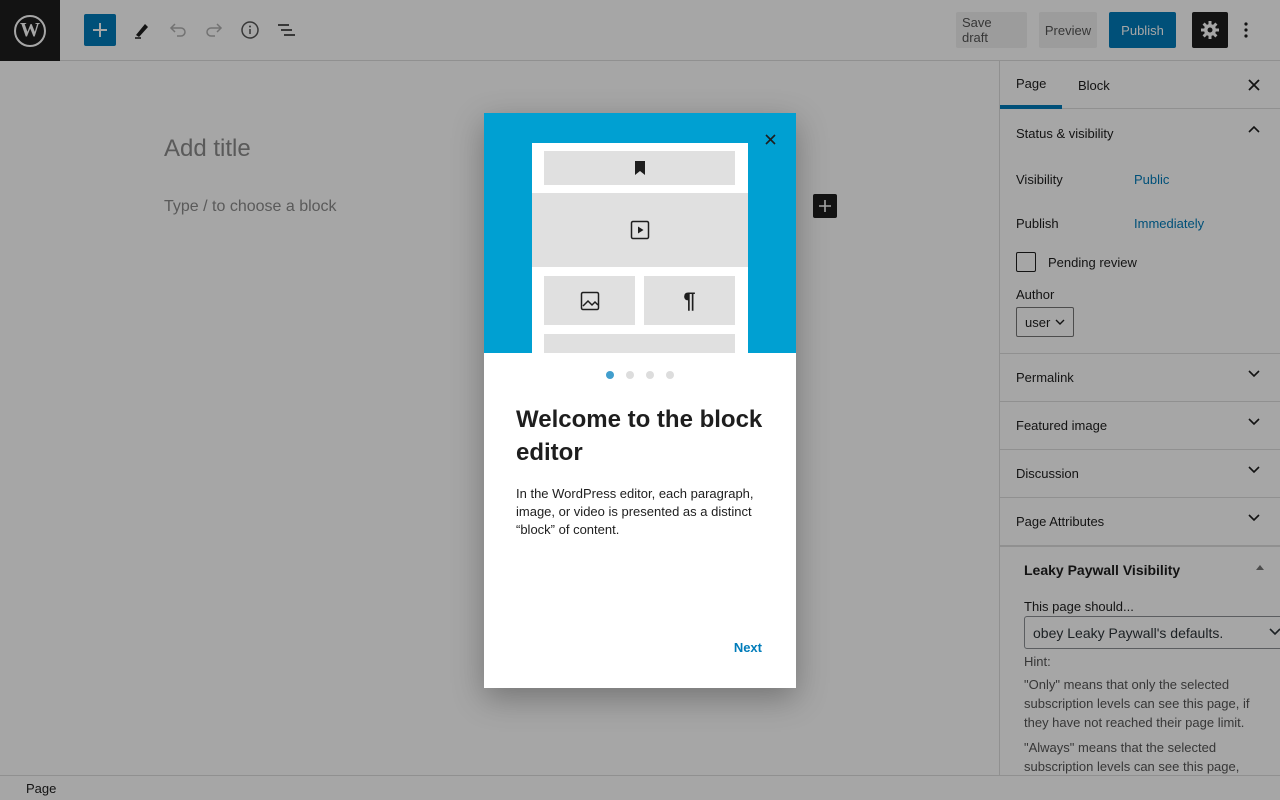 The image size is (1280, 800). I want to click on welcome-guide-illustration: ¶, so click(640, 233).